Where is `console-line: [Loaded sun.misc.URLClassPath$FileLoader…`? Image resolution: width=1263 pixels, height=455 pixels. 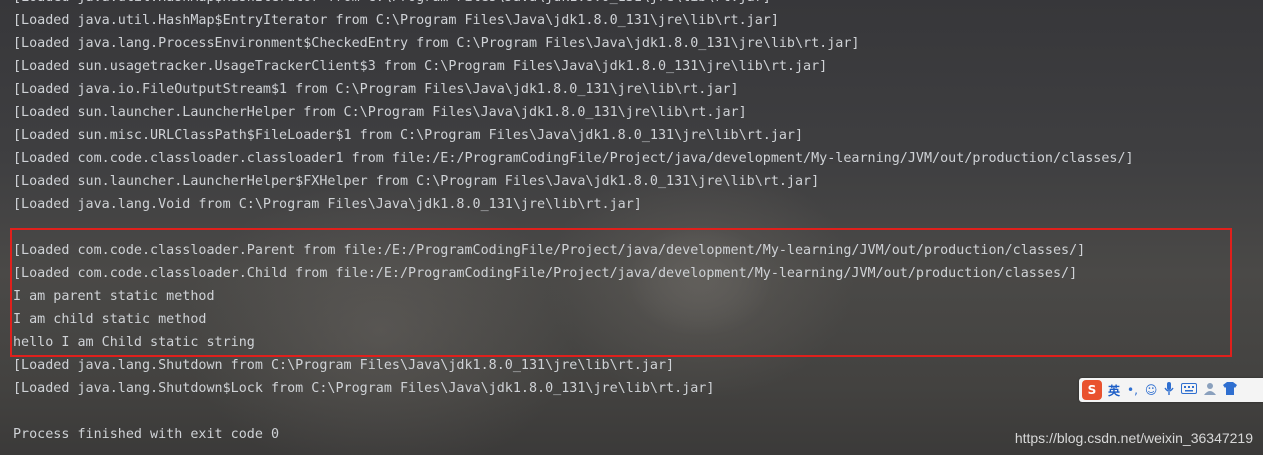
console-line: [Loaded sun.misc.URLClassPath$FileLoader… is located at coordinates (408, 135).